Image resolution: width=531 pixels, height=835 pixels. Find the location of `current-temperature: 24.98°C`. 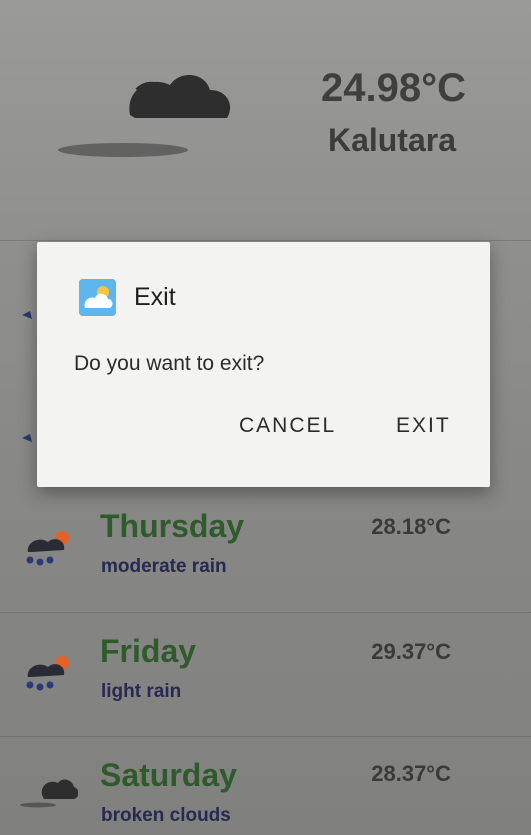

current-temperature: 24.98°C is located at coordinates (393, 88).